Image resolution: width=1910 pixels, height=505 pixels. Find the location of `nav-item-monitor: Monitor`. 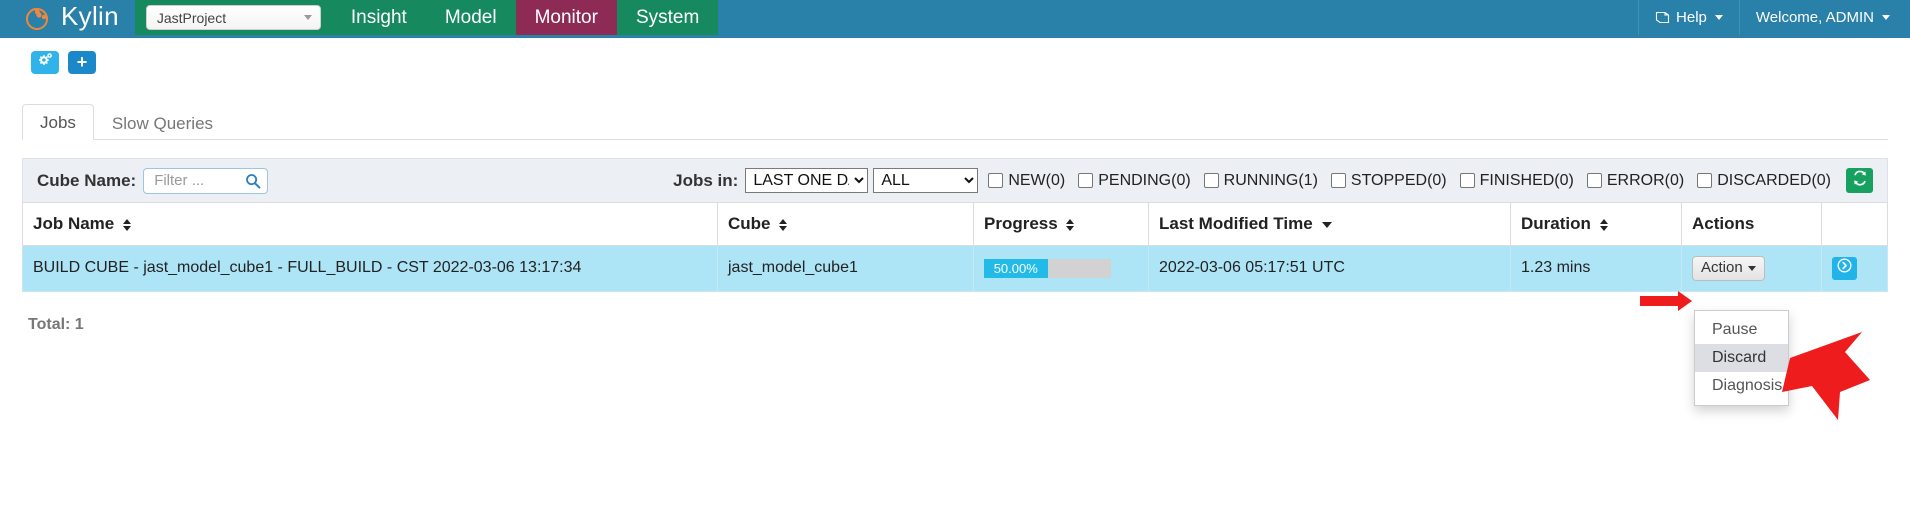

nav-item-monitor: Monitor is located at coordinates (566, 17).